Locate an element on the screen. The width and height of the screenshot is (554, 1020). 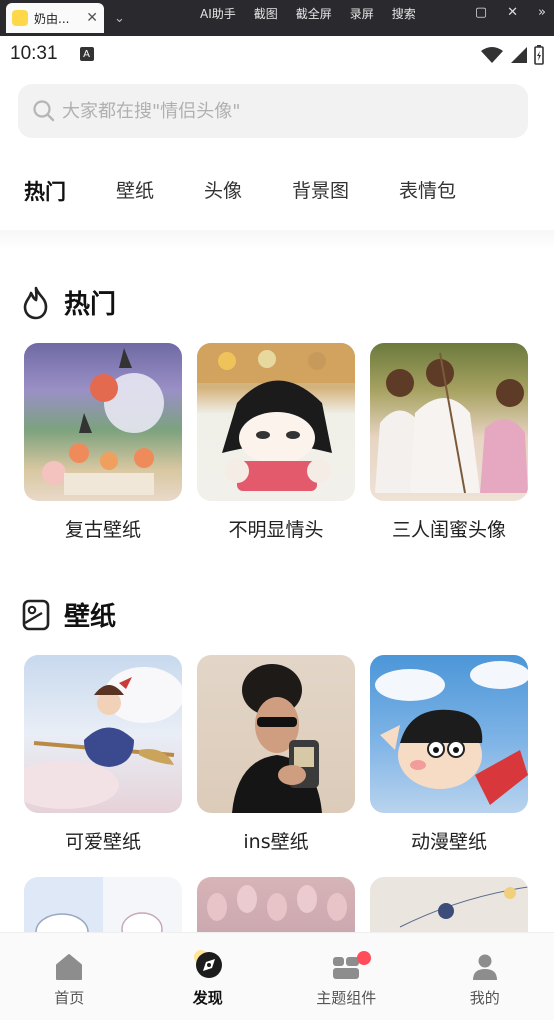
tab-wallpaper: 壁纸 is located at coordinates (135, 191).